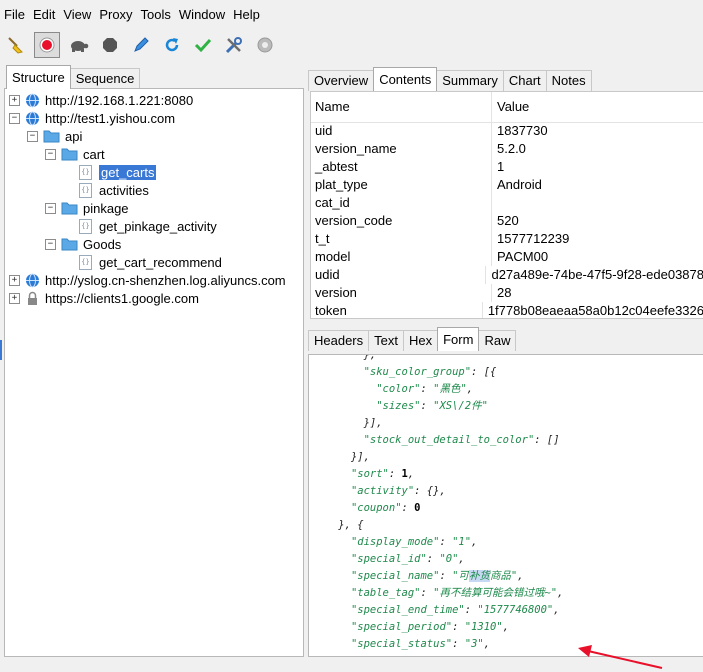 This screenshot has height=672, width=703. Describe the element at coordinates (14, 15) in the screenshot. I see `menu-file: File` at that location.